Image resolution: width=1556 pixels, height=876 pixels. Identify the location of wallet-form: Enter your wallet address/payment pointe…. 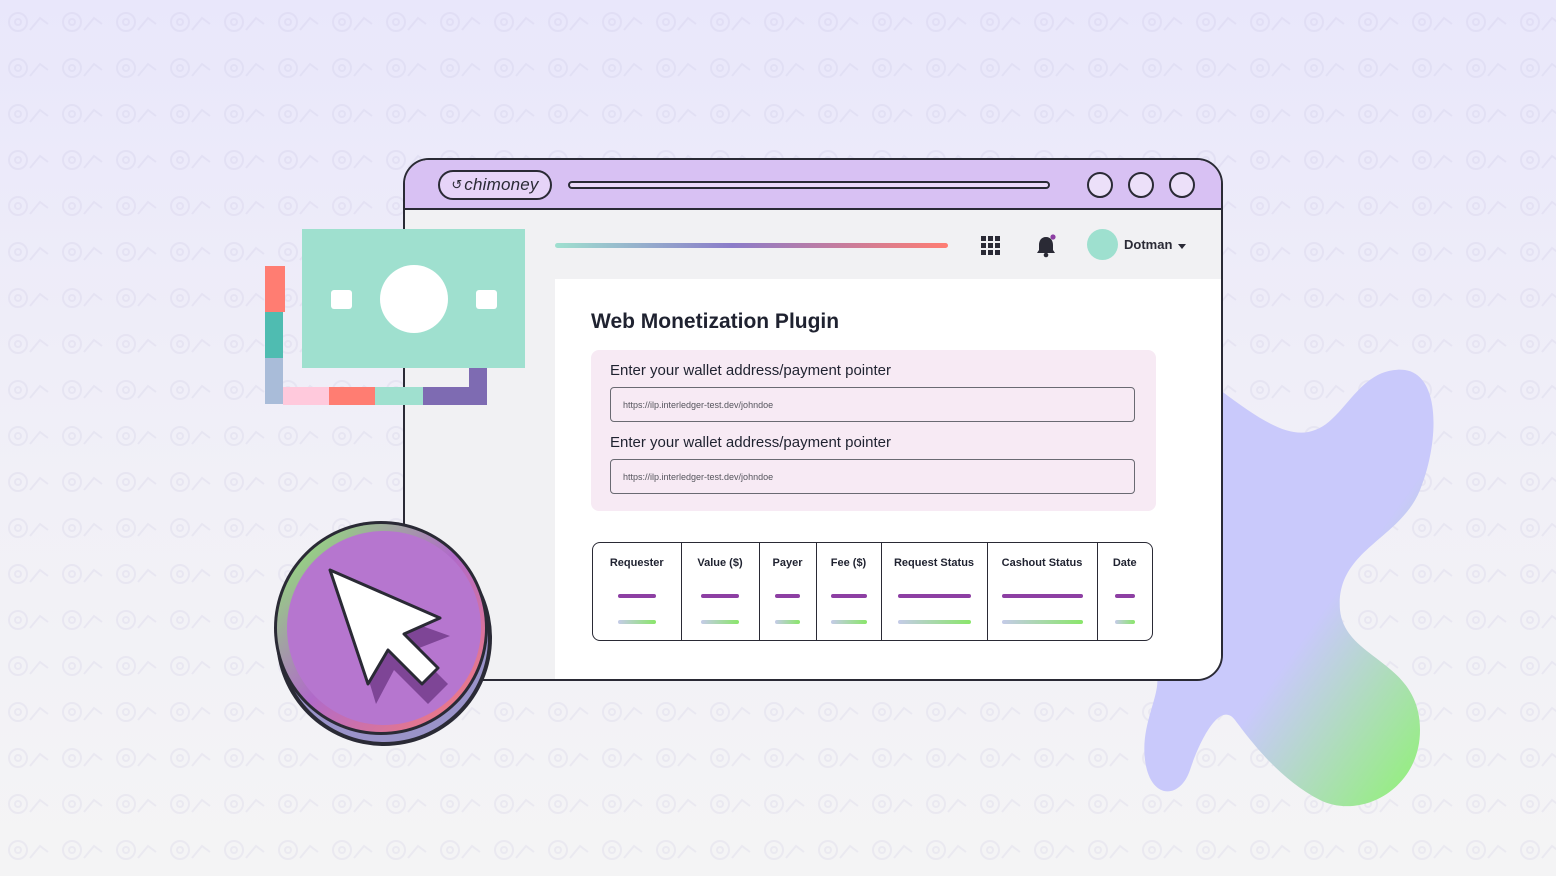
(873, 430).